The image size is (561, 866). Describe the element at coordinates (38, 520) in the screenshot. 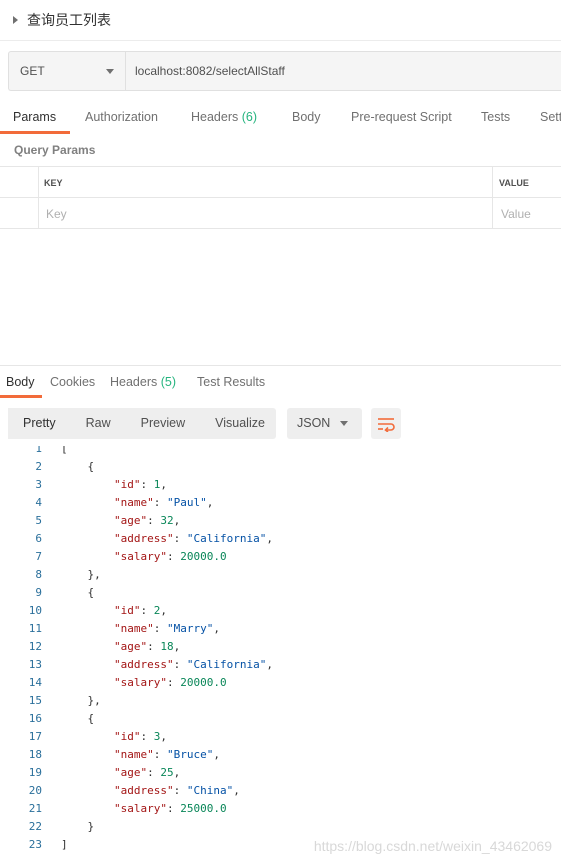

I see `line-number: 5` at that location.